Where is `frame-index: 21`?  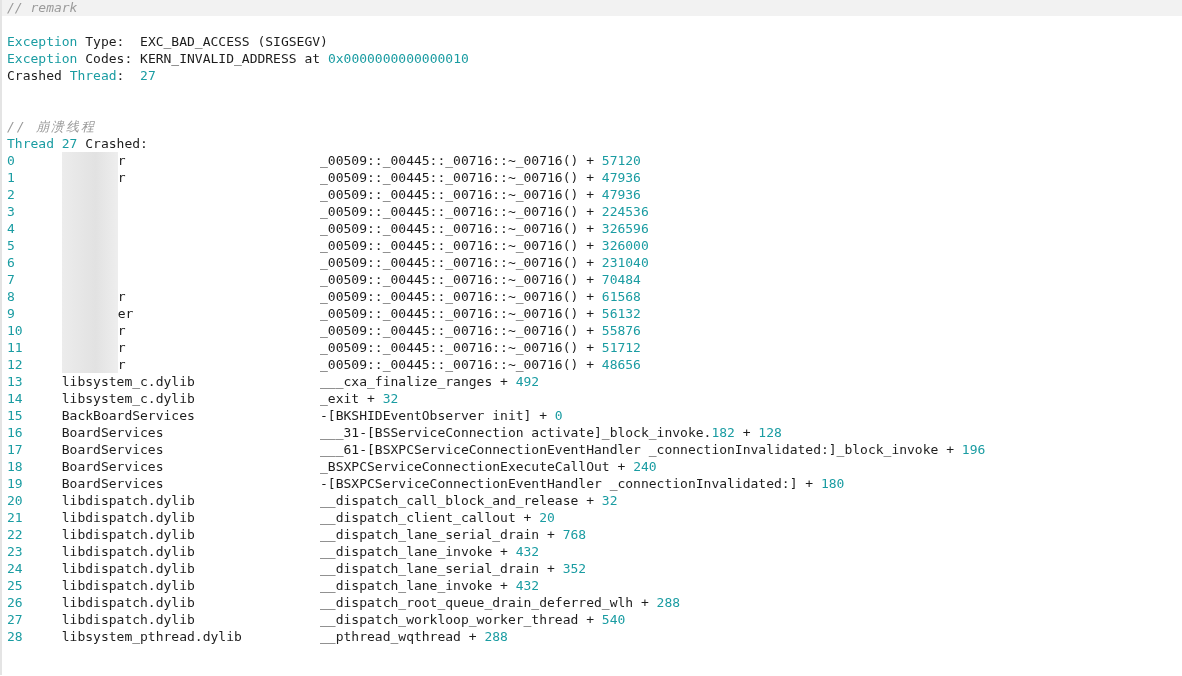 frame-index: 21 is located at coordinates (15, 517).